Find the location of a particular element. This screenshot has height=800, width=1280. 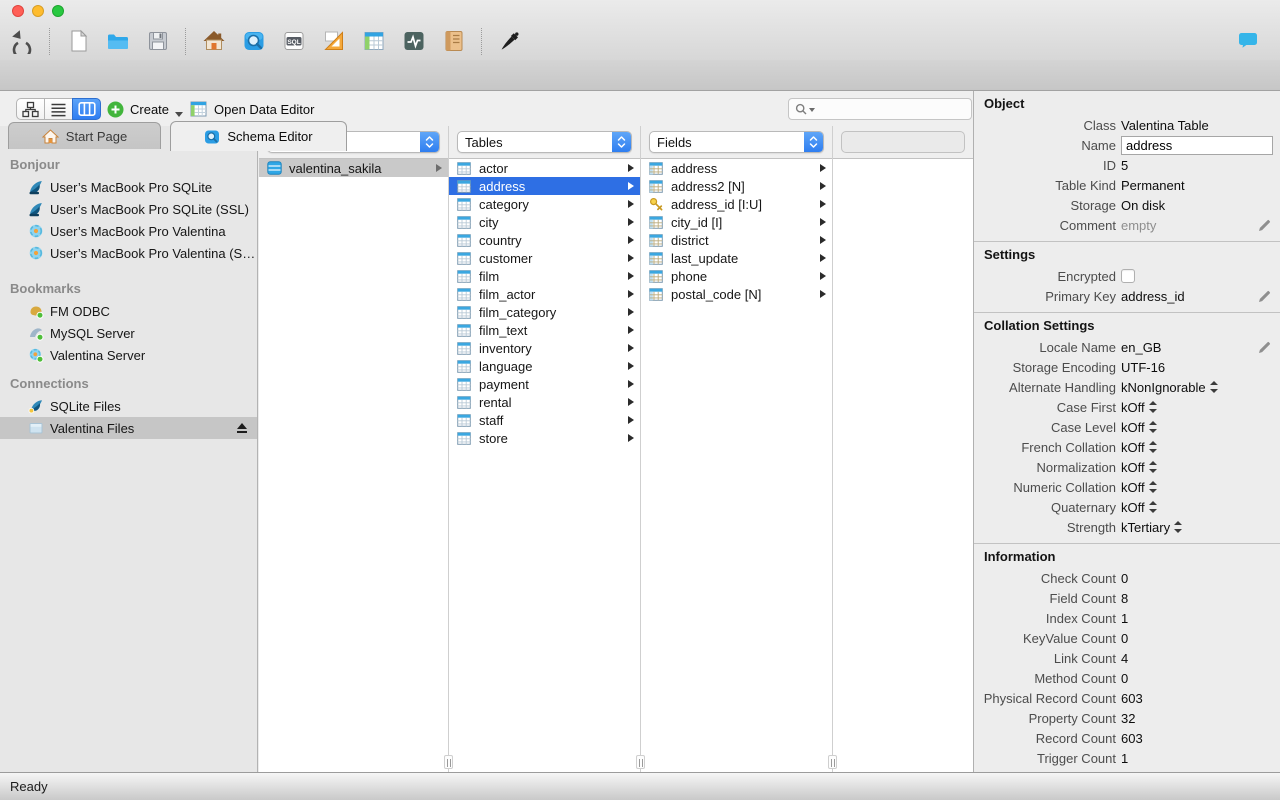

database-item: valentina_sakila is located at coordinates (353, 168).